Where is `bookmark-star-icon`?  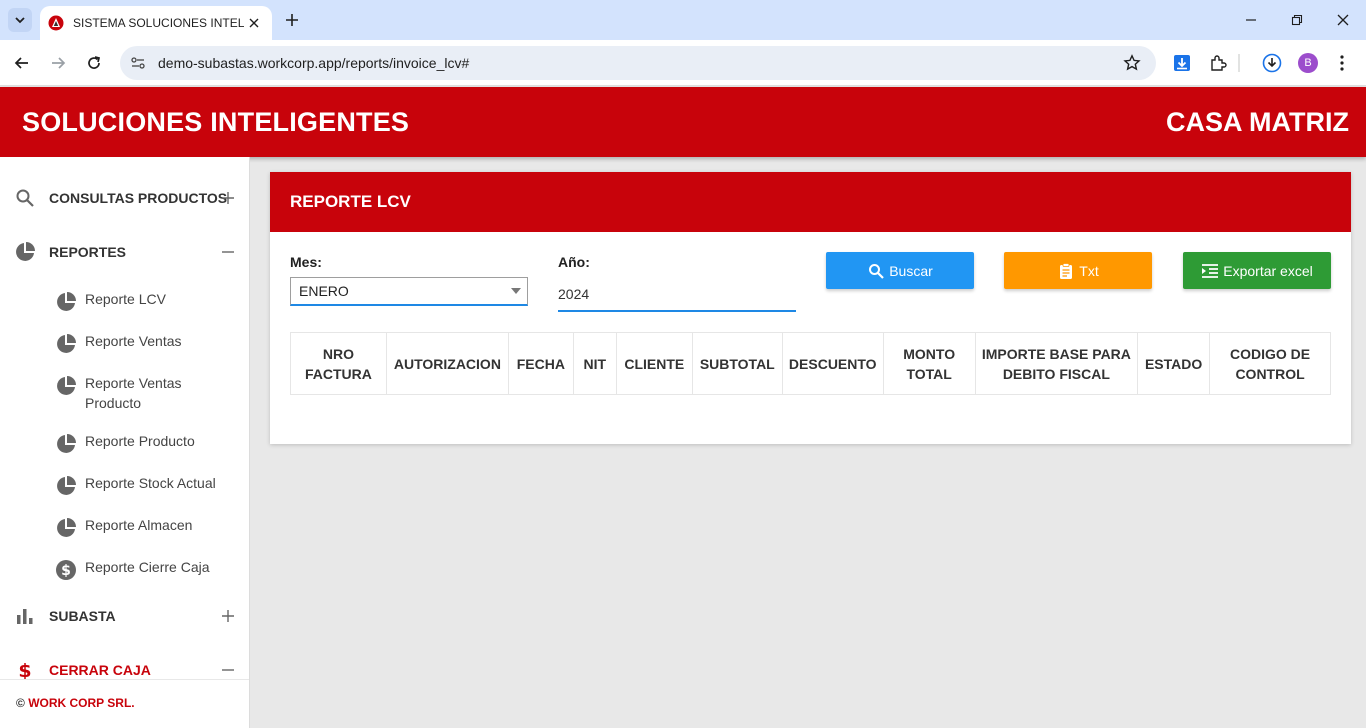 bookmark-star-icon is located at coordinates (1132, 63).